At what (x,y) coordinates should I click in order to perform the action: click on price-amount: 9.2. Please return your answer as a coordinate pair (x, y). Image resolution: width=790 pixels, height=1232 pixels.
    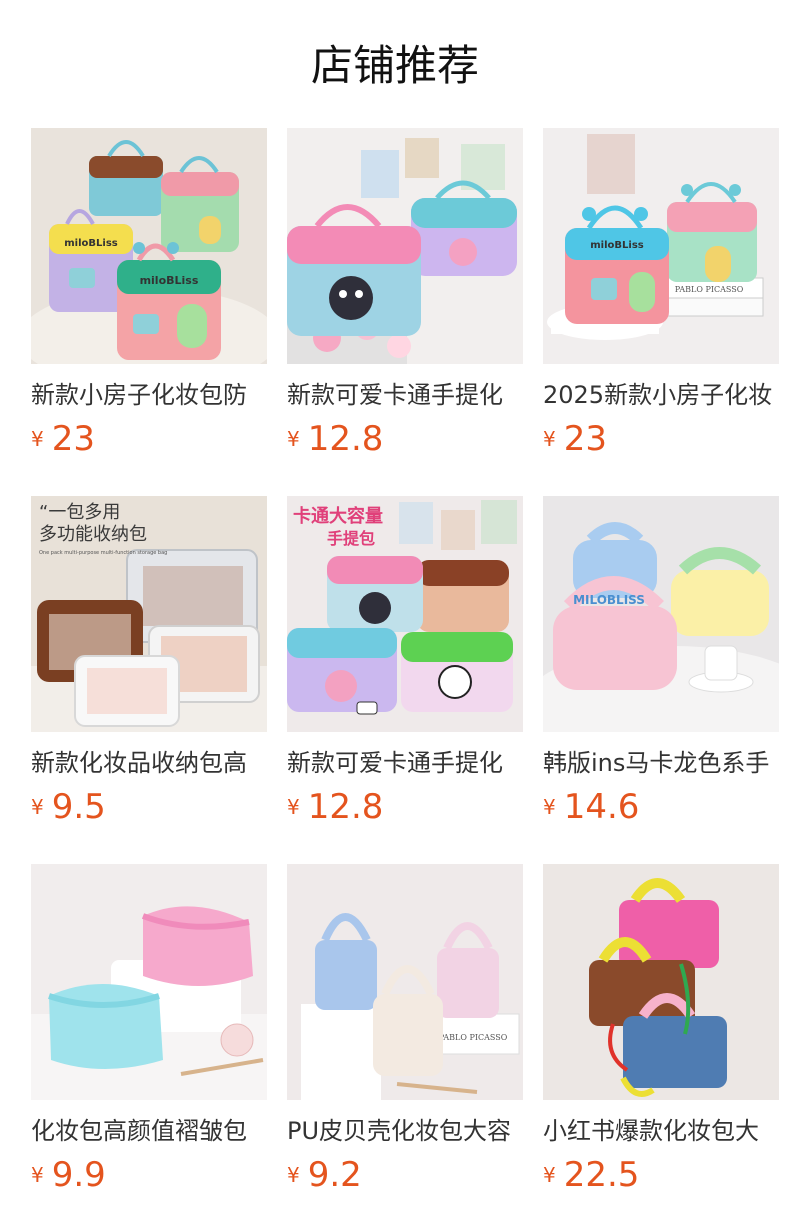
    Looking at the image, I should click on (334, 1175).